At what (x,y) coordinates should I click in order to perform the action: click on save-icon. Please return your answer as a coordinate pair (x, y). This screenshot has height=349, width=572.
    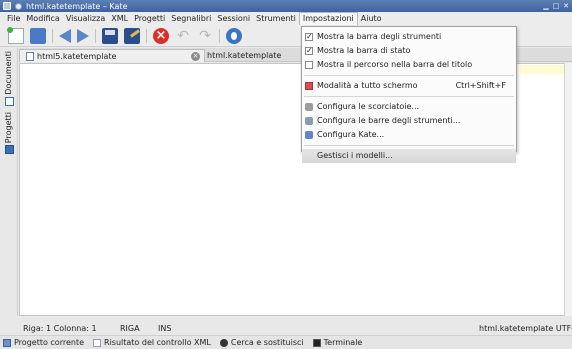
    Looking at the image, I should click on (110, 35).